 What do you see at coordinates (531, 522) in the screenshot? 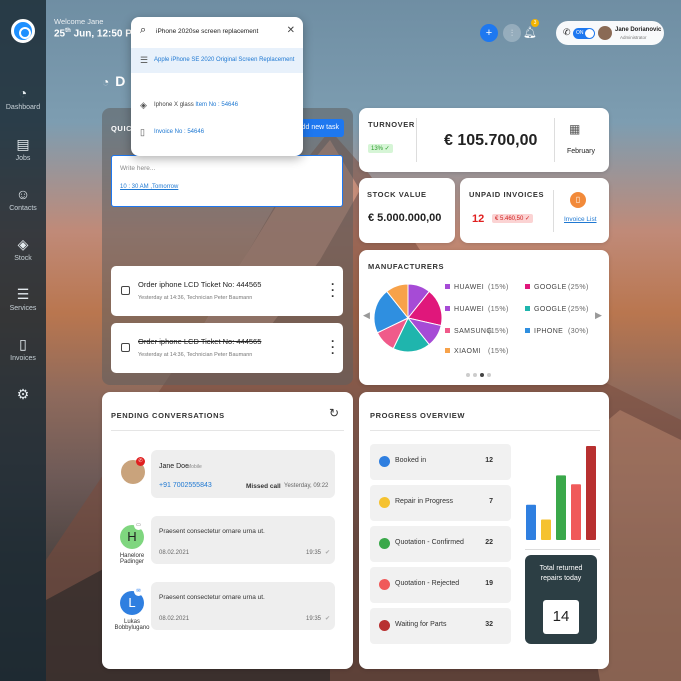
I see `bar-booked-in` at bounding box center [531, 522].